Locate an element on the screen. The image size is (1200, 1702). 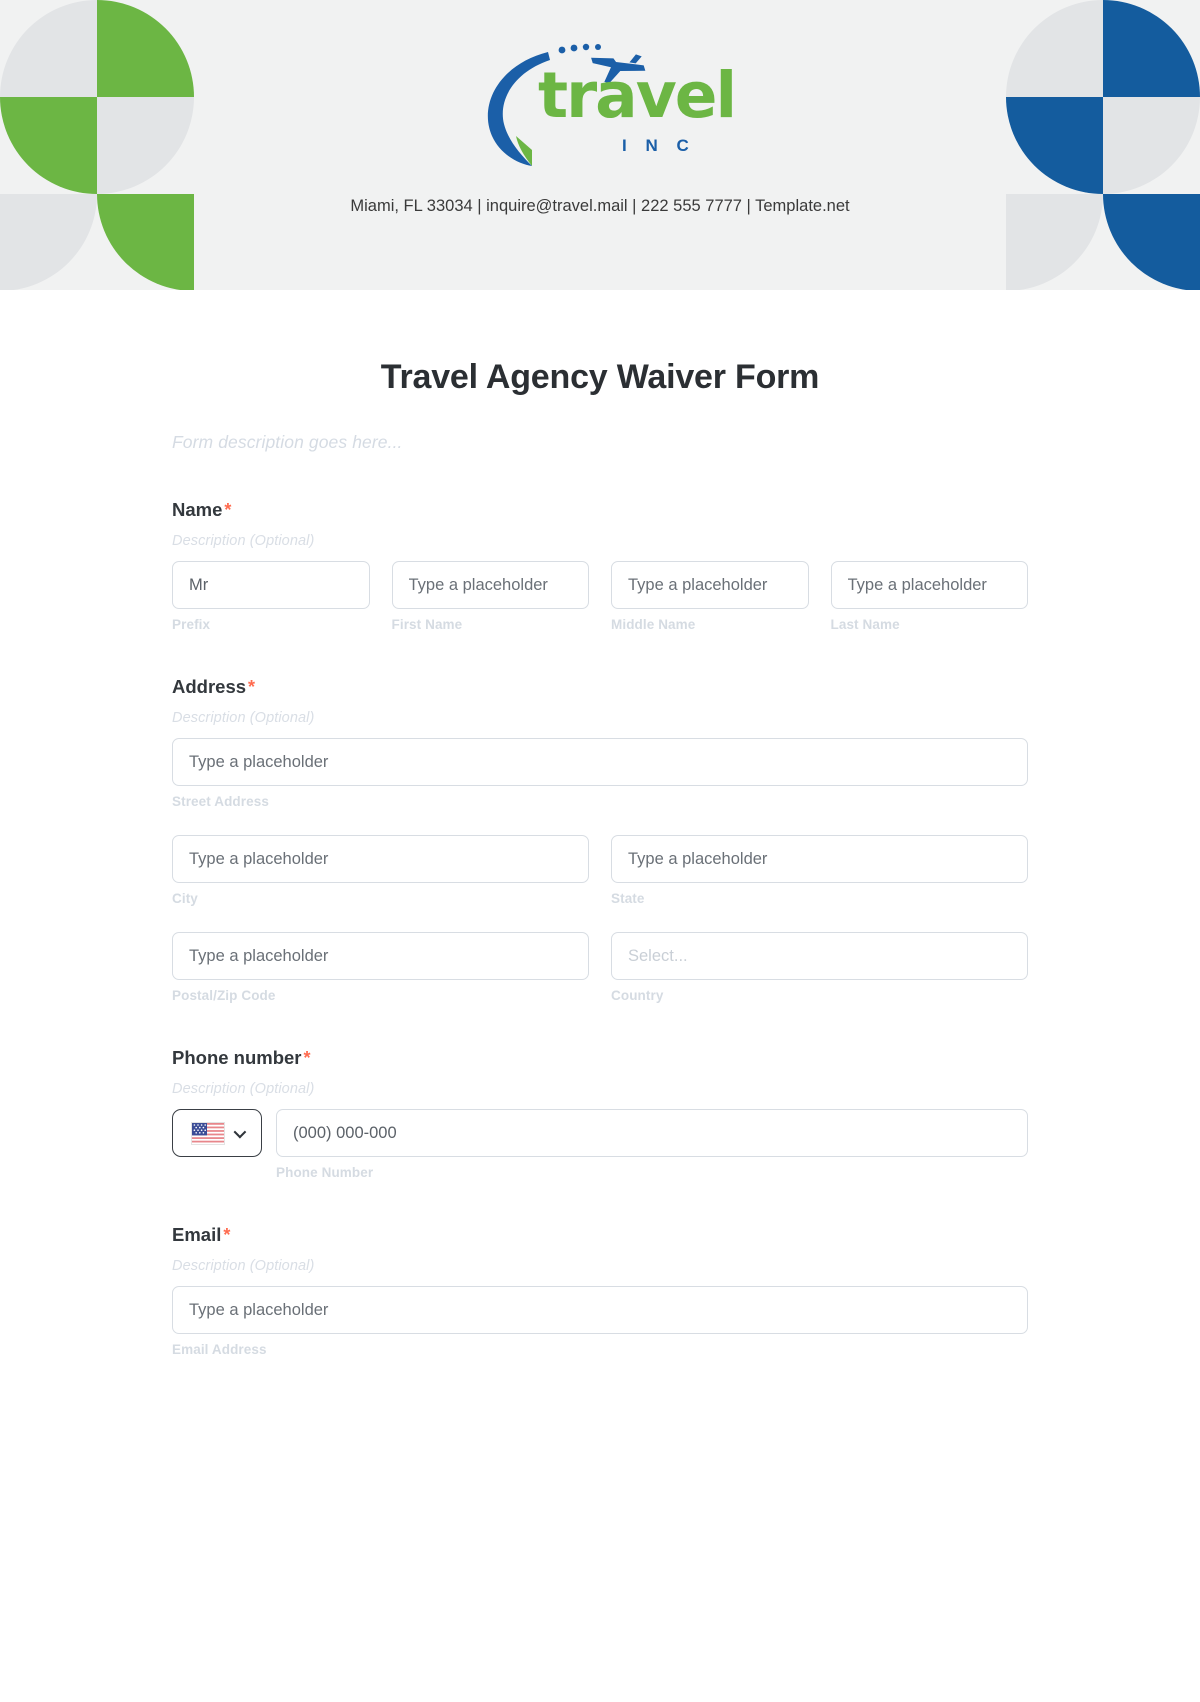
street-address-input is located at coordinates (600, 762).